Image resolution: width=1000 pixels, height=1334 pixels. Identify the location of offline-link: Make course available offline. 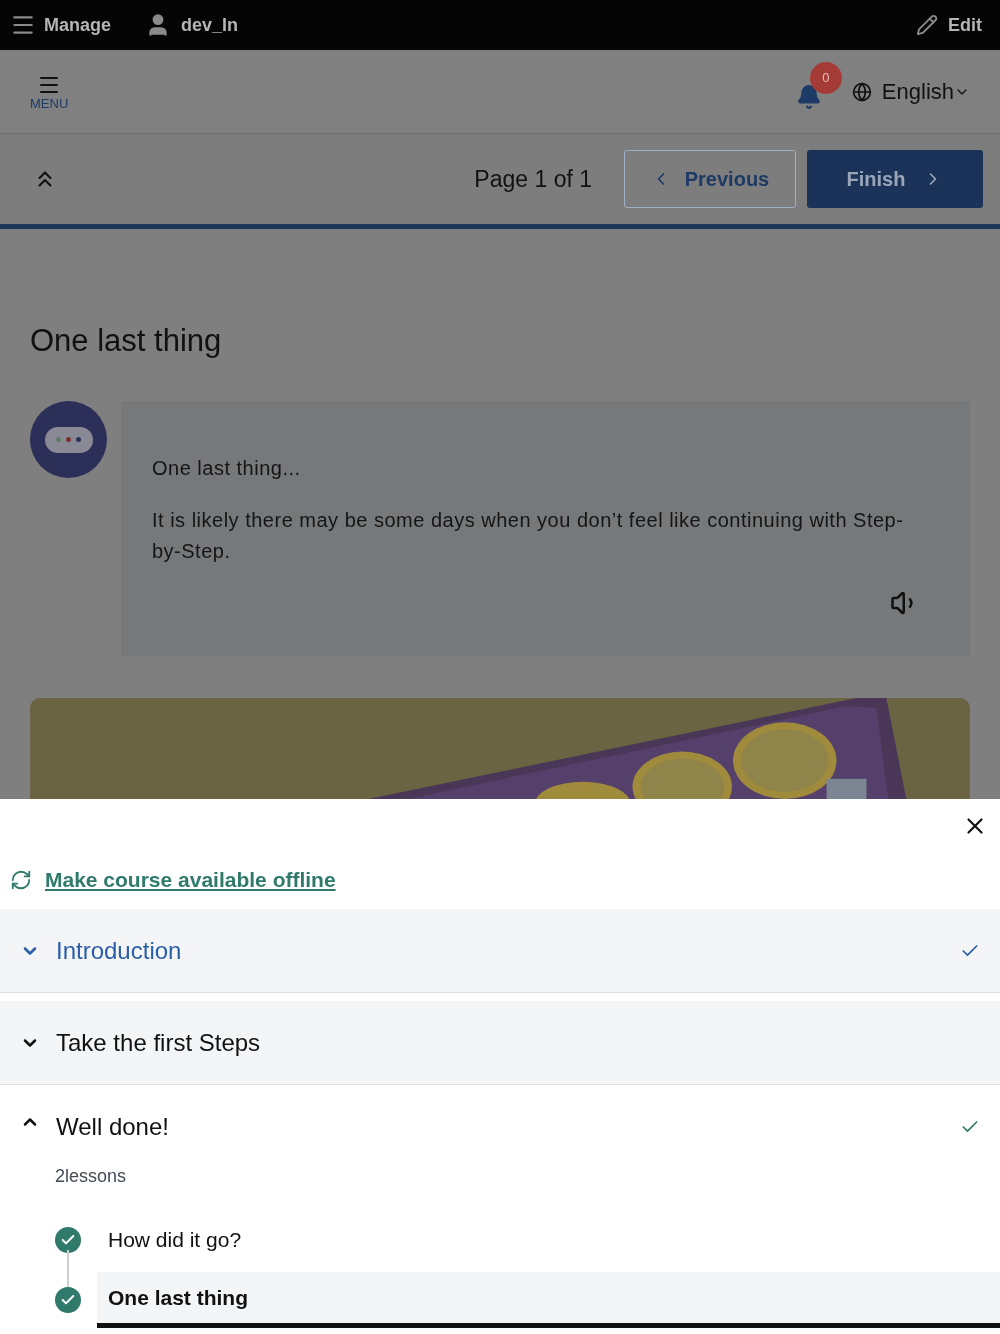
(190, 880).